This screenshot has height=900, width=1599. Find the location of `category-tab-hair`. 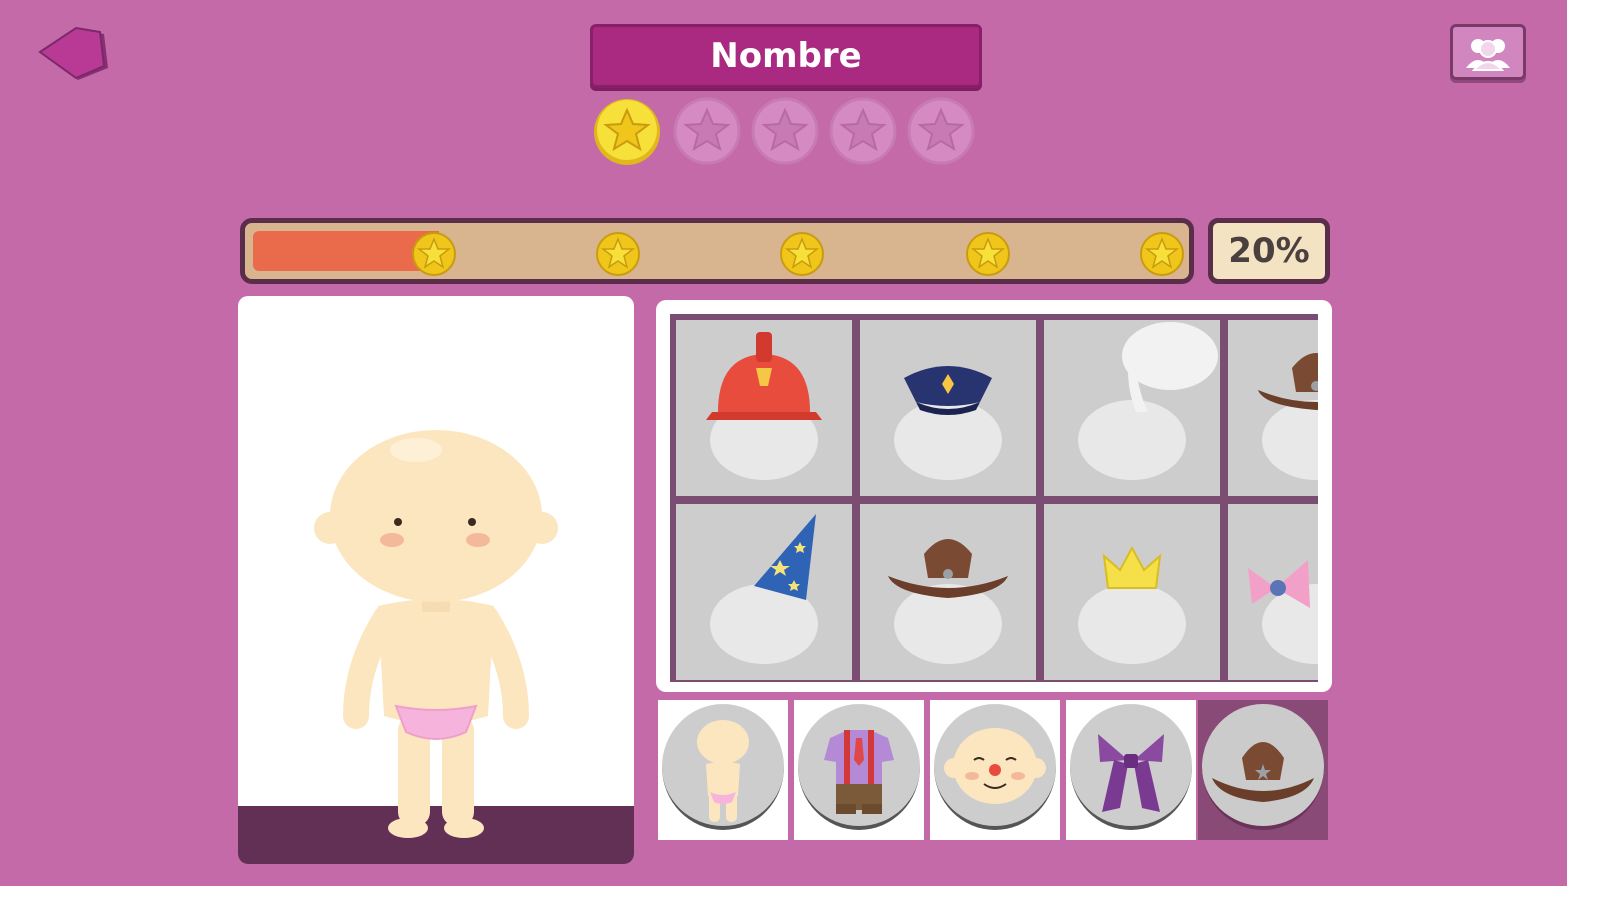

category-tab-hair is located at coordinates (1131, 770).